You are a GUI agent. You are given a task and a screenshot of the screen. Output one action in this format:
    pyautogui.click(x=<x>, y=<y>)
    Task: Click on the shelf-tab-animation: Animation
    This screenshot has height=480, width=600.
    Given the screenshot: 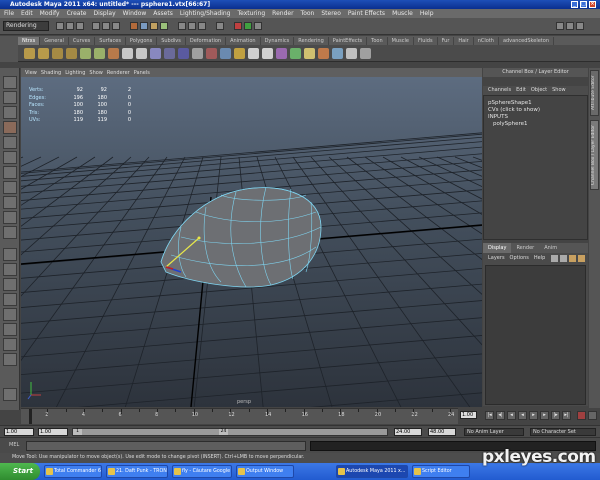 What is the action you would take?
    pyautogui.click(x=243, y=41)
    